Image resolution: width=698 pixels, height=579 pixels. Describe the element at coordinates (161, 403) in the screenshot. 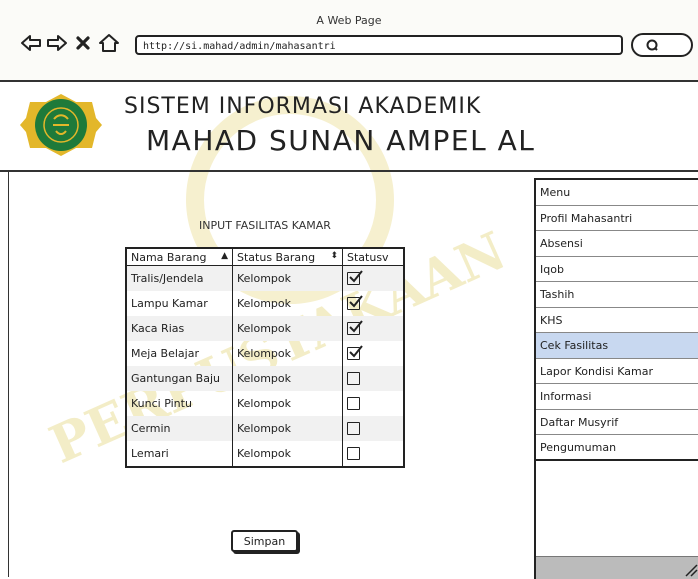

I see `item-name: Kunci Pintu` at that location.